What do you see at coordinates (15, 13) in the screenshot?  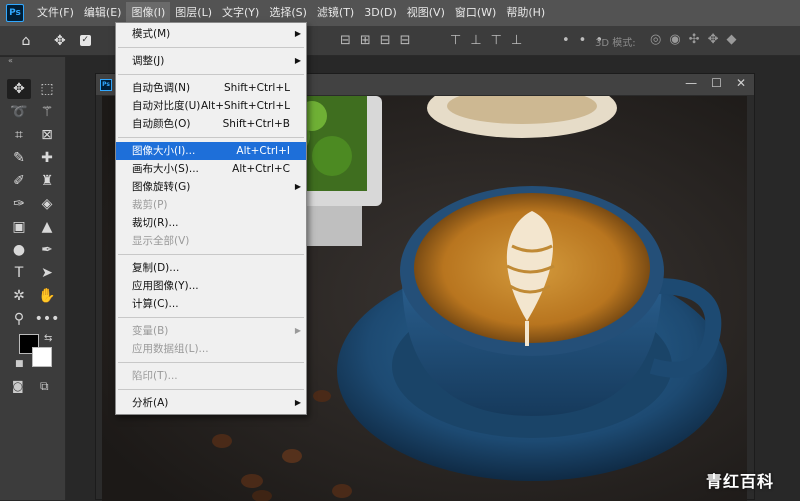 I see `photoshop-logo: Ps` at bounding box center [15, 13].